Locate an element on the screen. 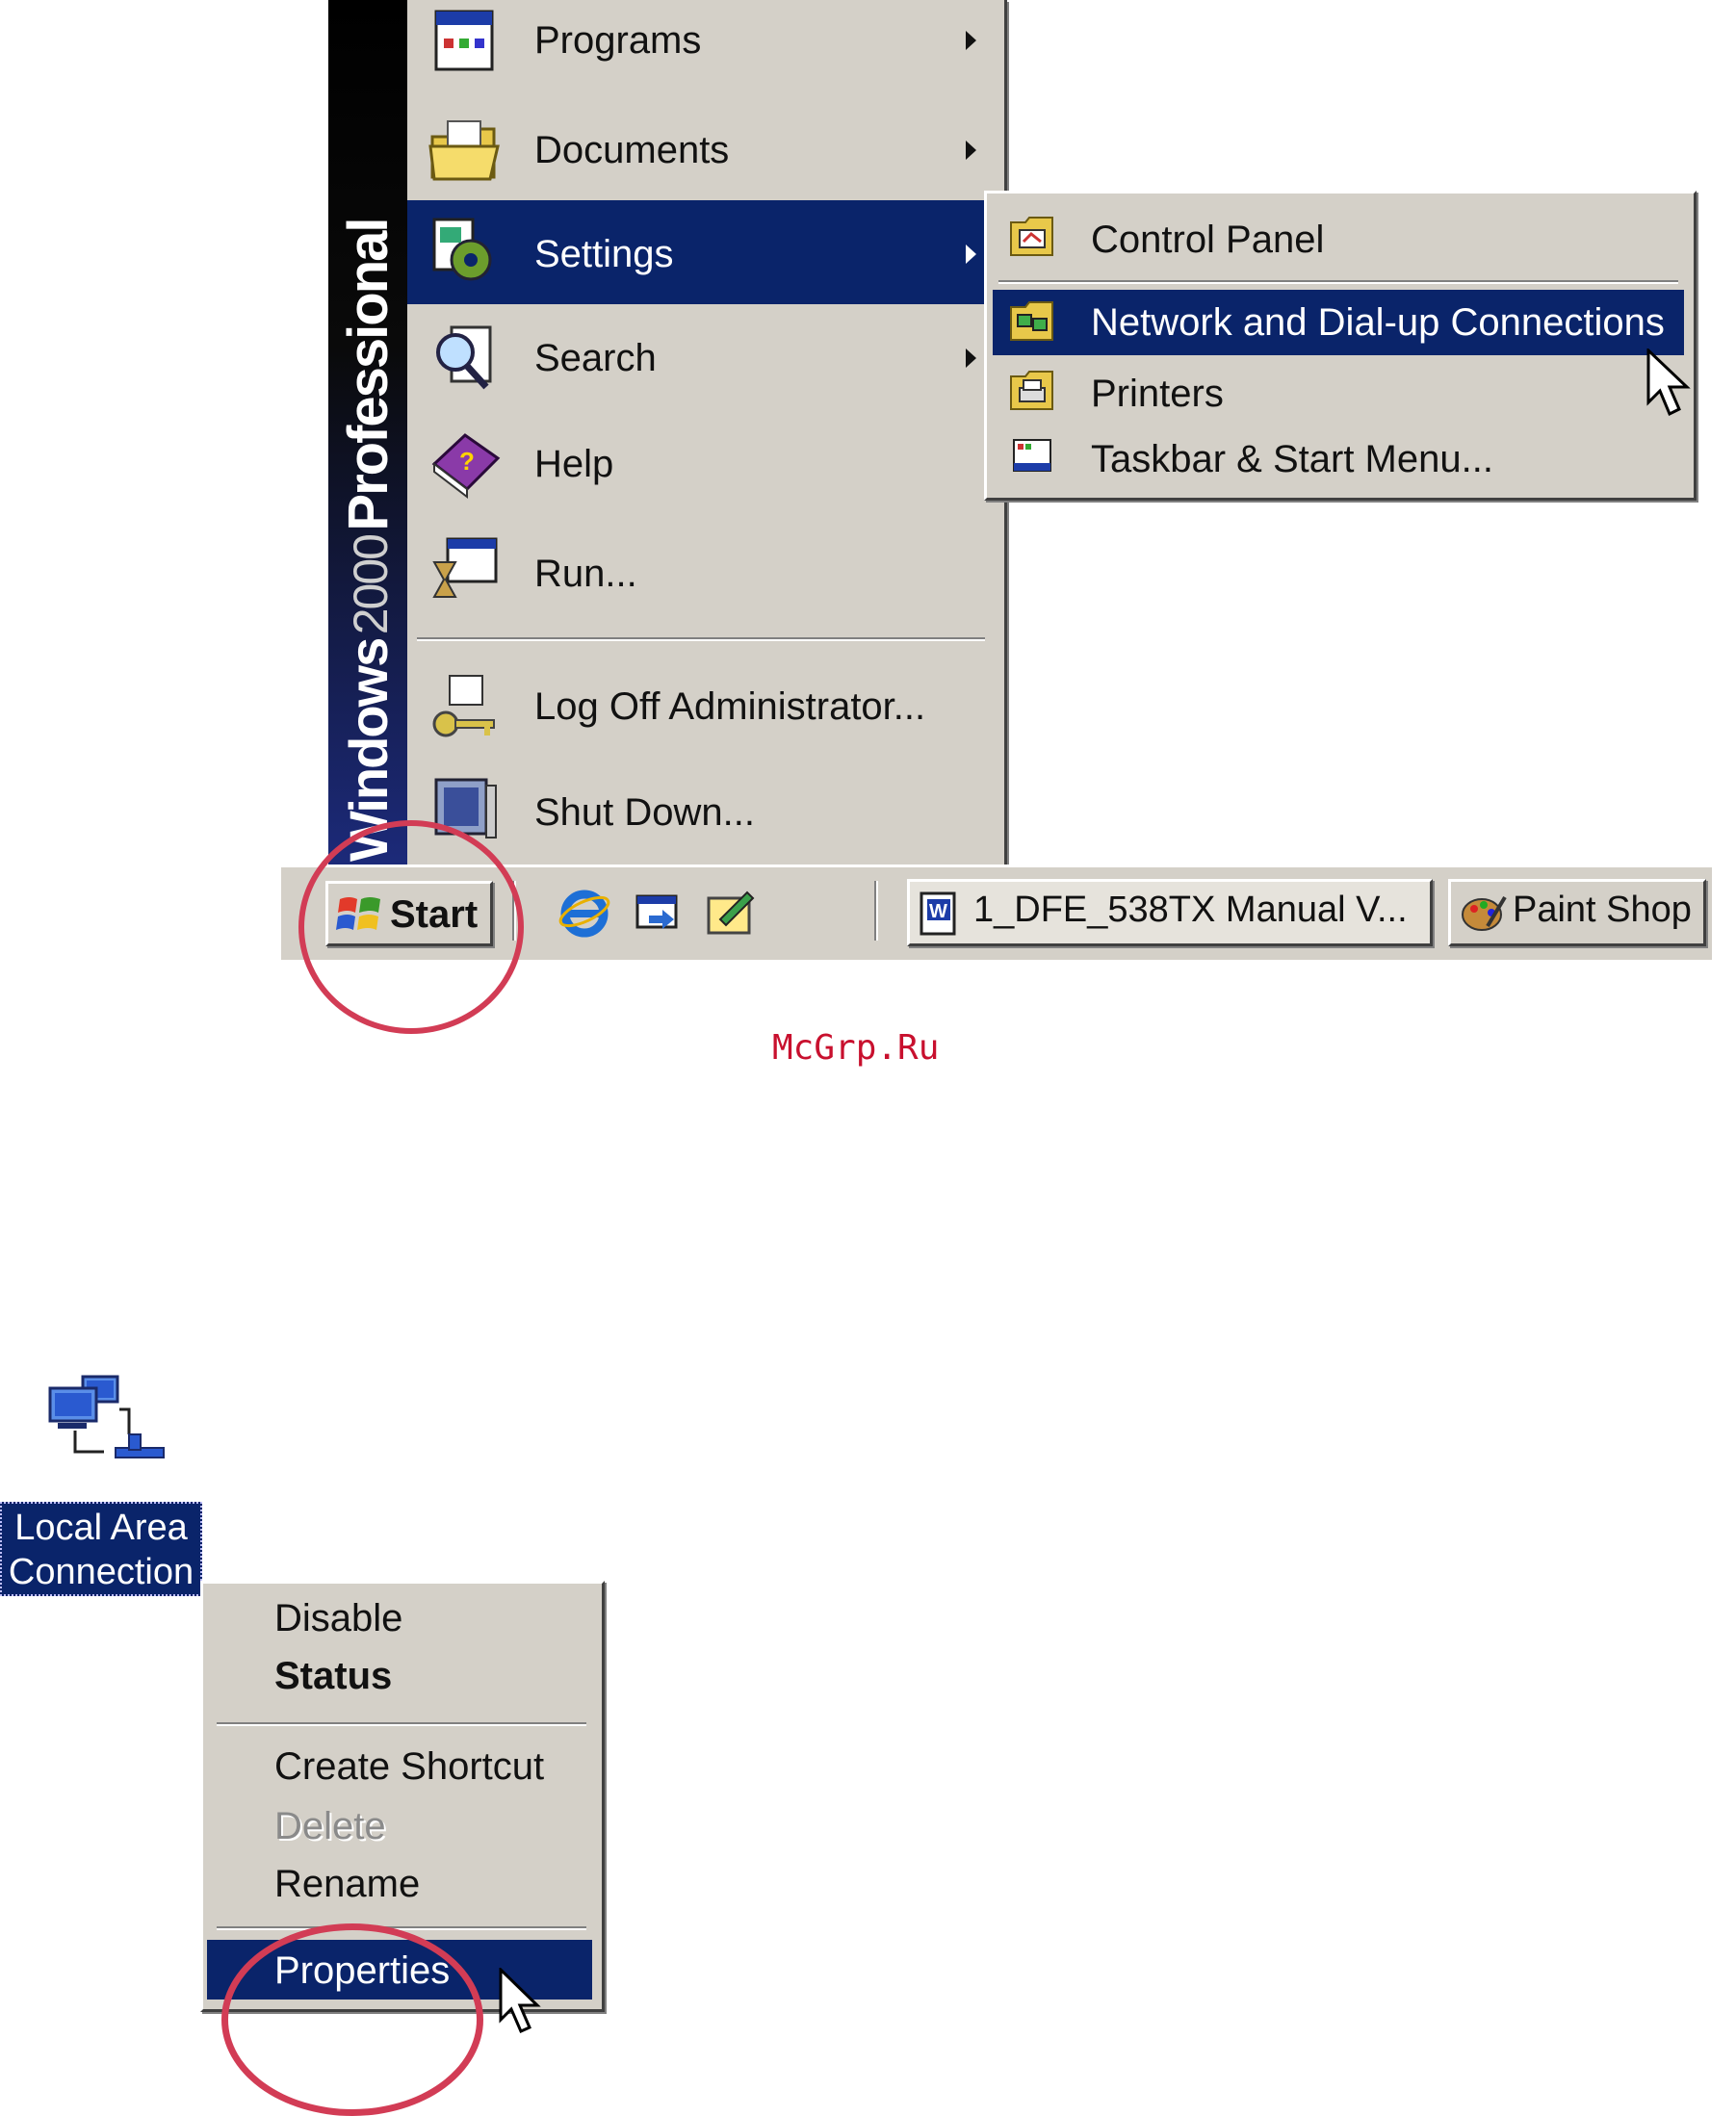  show-desktop-icon is located at coordinates (659, 914).